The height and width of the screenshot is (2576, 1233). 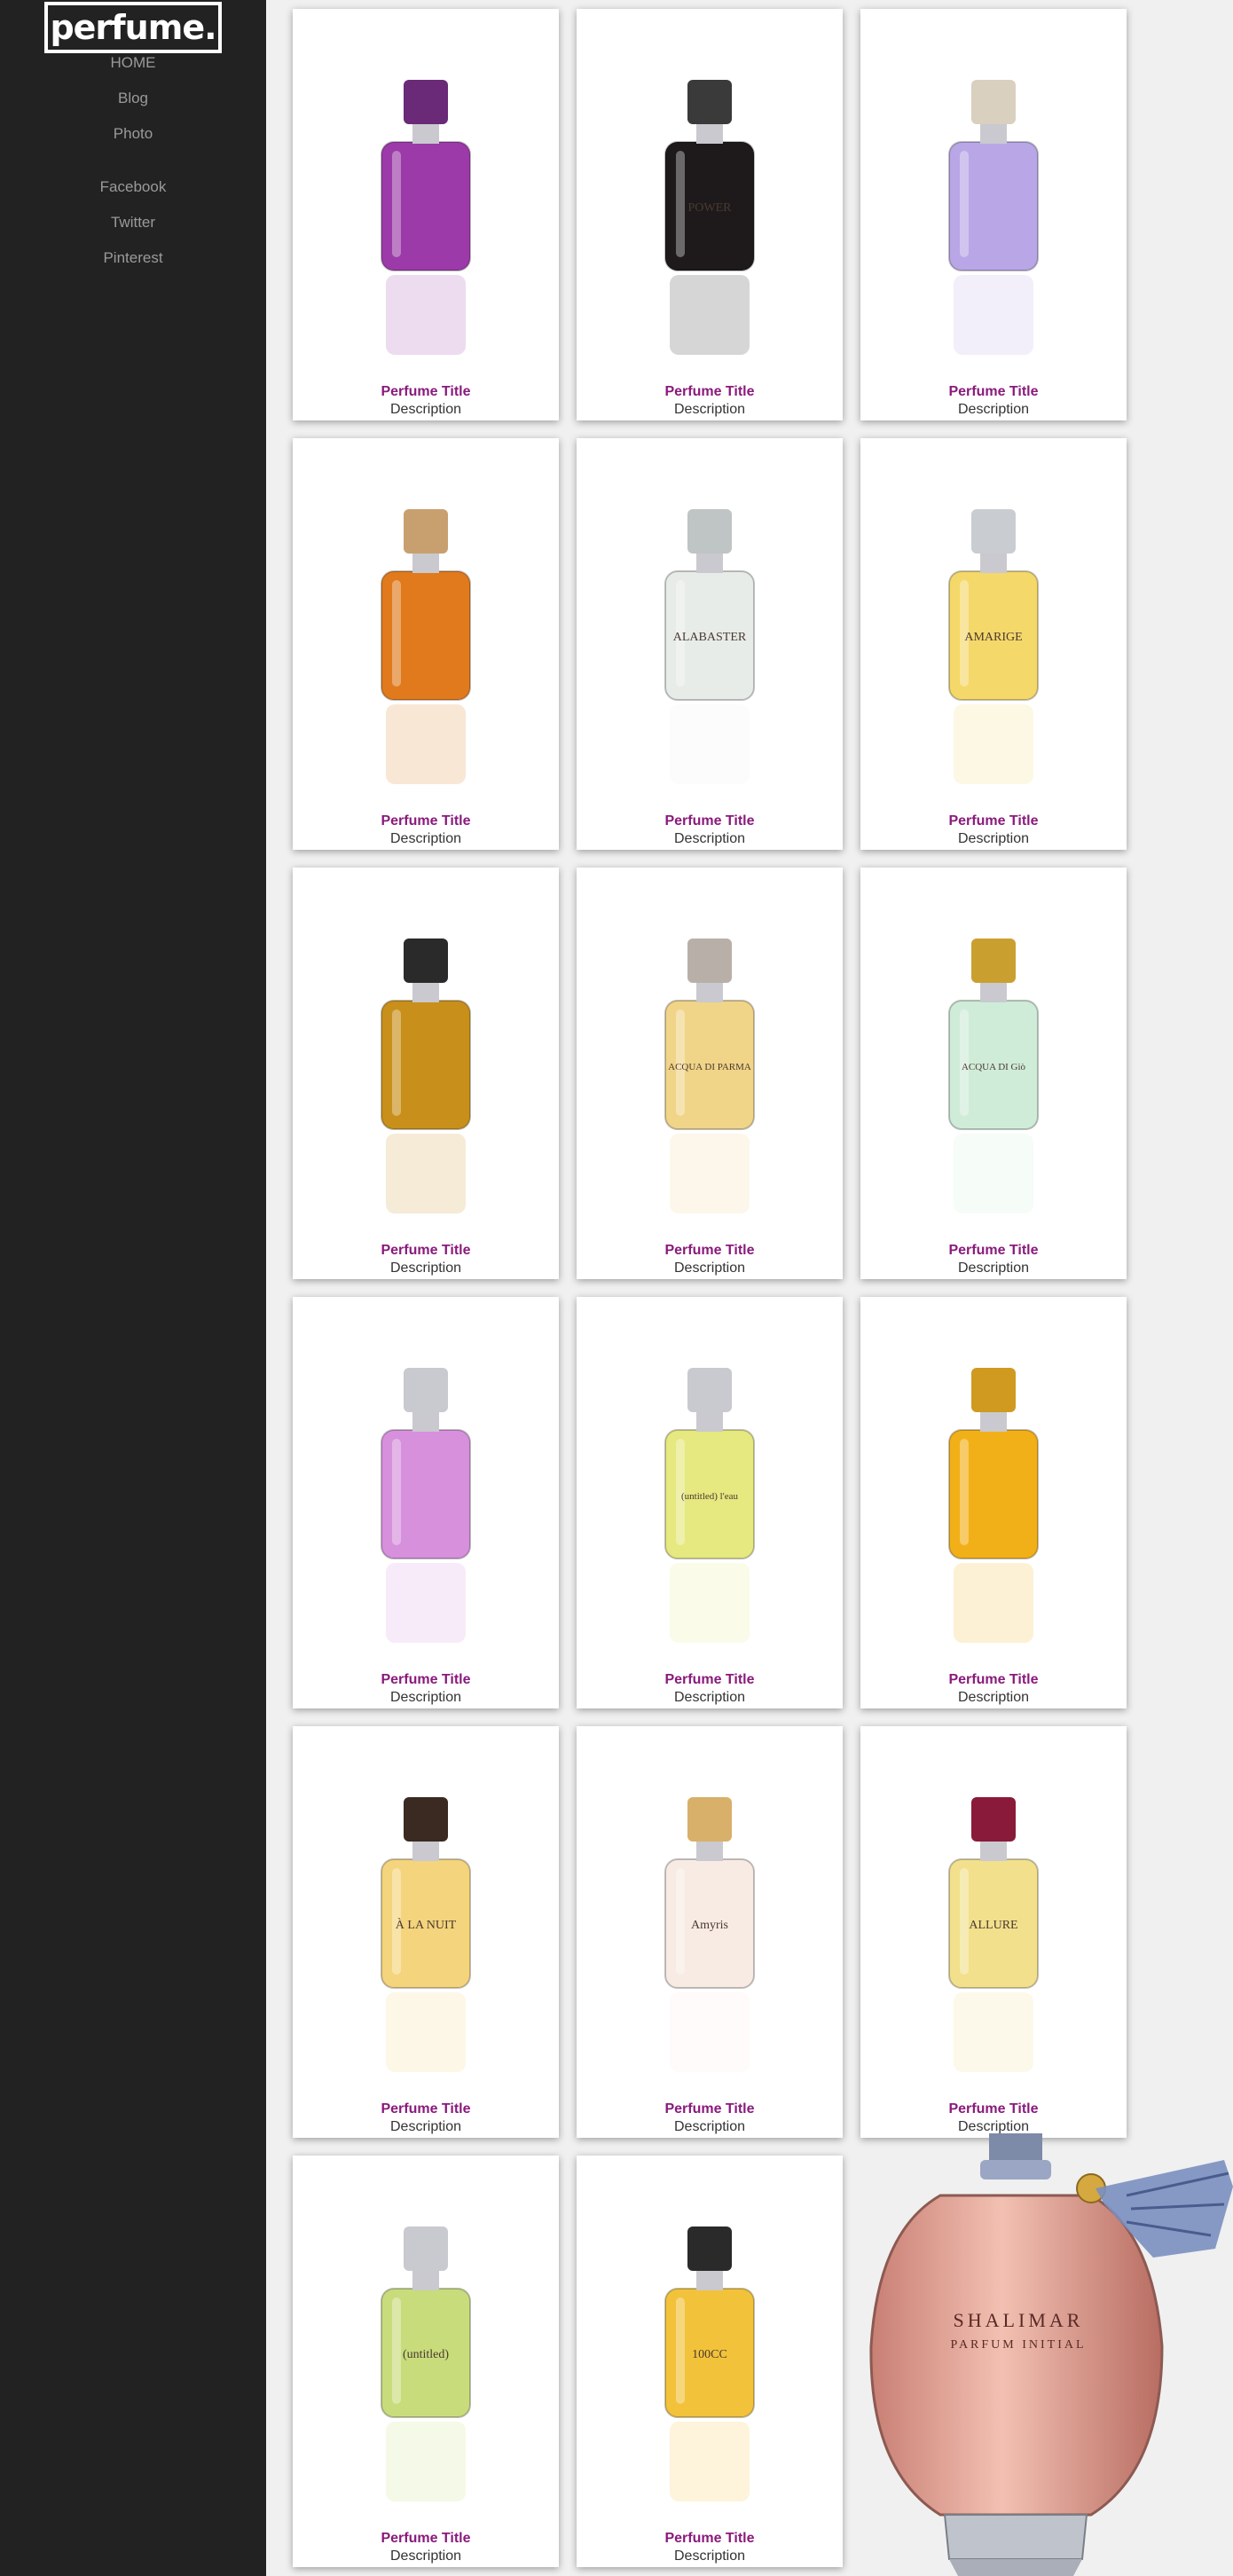 I want to click on product-image: AMARIGE, so click(x=993, y=646).